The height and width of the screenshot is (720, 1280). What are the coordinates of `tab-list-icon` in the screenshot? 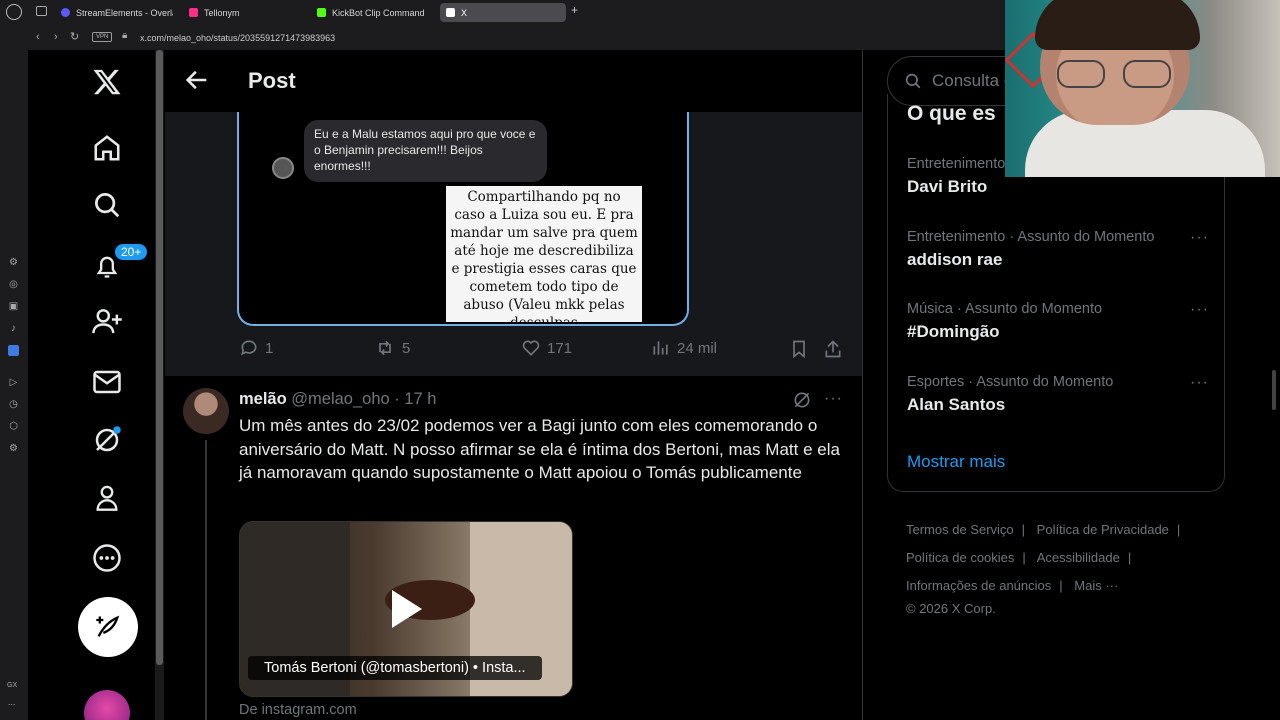 It's located at (41, 11).